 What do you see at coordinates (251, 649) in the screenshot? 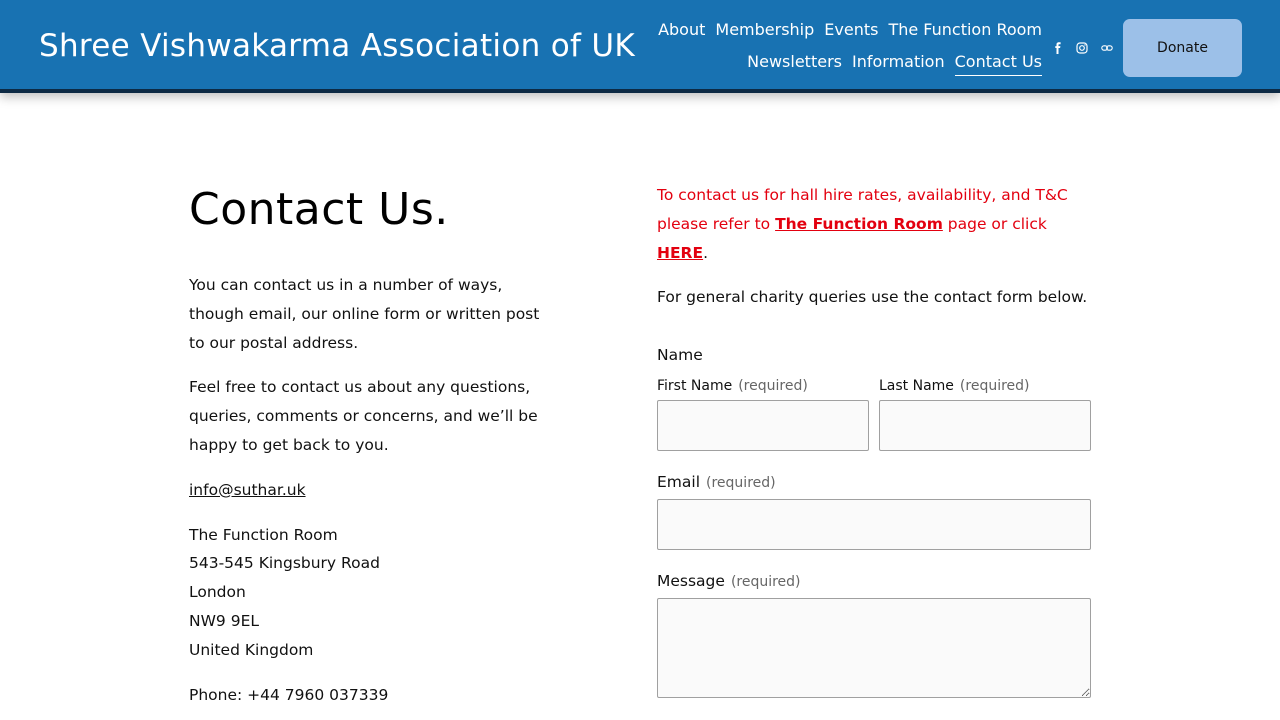
I see `address-line: United Kingdom` at bounding box center [251, 649].